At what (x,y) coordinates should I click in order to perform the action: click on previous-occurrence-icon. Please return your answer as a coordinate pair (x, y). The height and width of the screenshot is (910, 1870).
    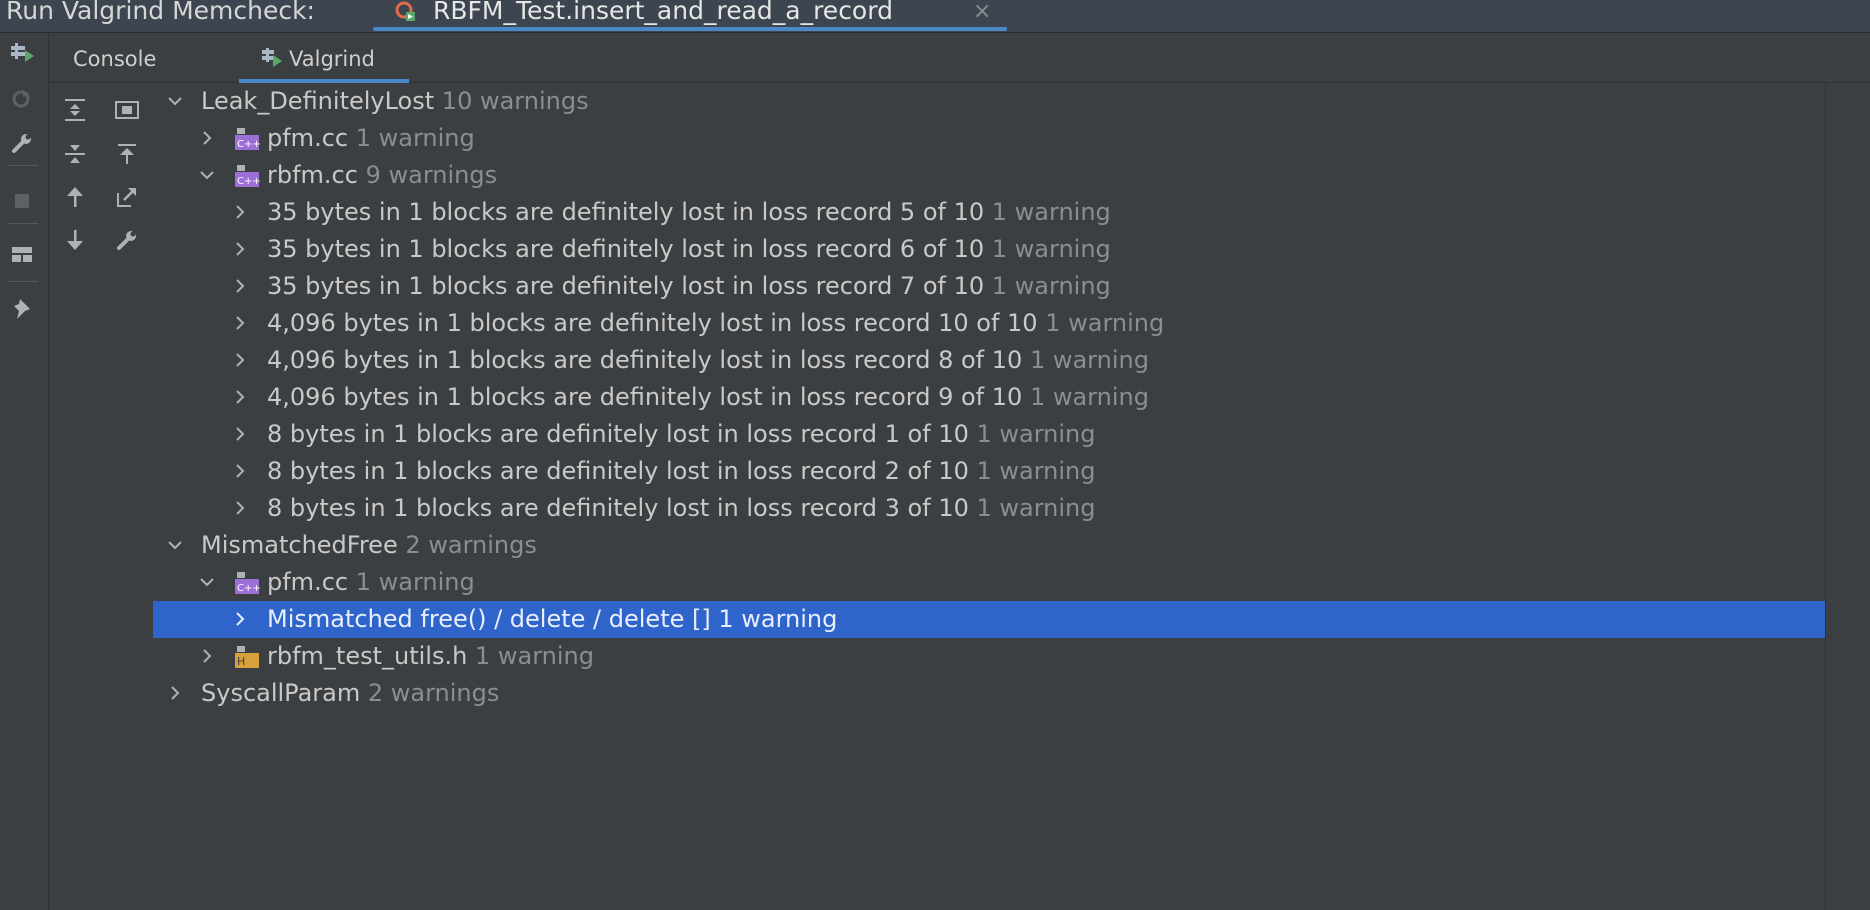
    Looking at the image, I should click on (75, 197).